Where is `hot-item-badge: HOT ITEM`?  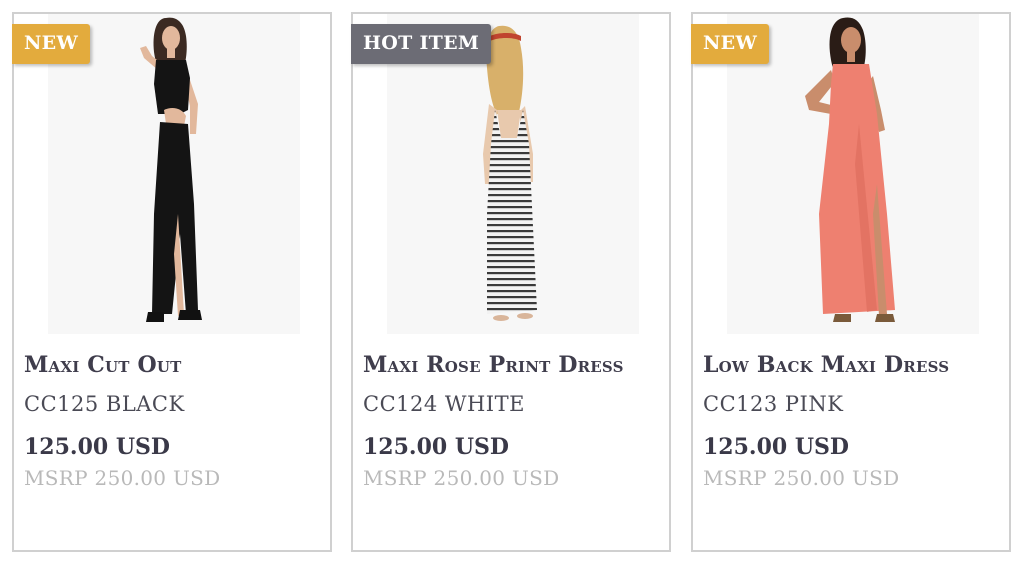 hot-item-badge: HOT ITEM is located at coordinates (421, 44).